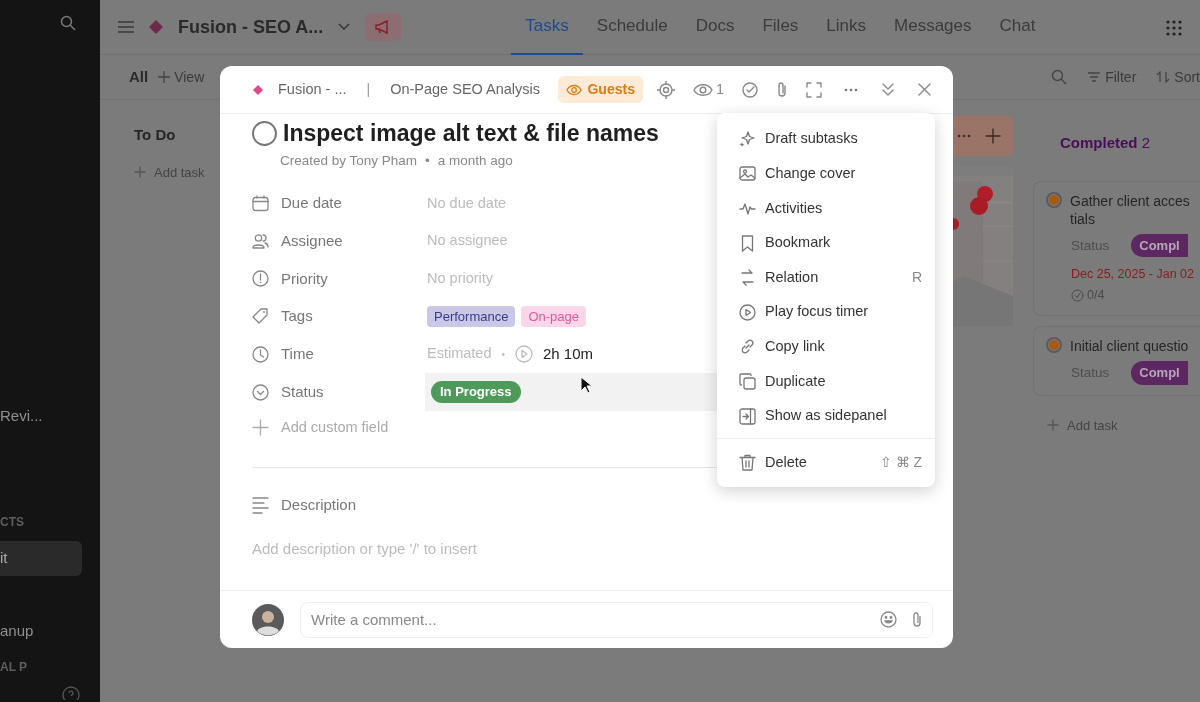 The height and width of the screenshot is (702, 1200). I want to click on menu-item: Activities, so click(826, 208).